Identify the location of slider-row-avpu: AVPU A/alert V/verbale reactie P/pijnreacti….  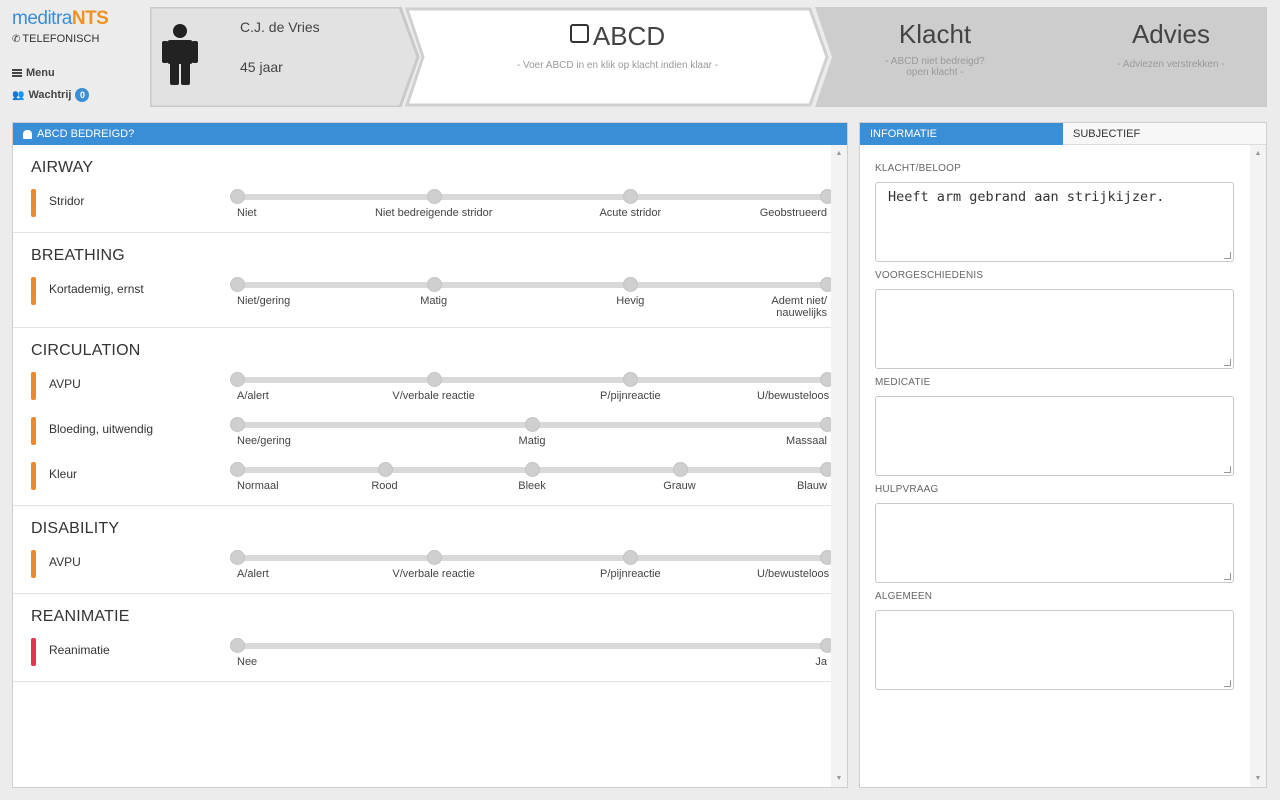
(431, 570).